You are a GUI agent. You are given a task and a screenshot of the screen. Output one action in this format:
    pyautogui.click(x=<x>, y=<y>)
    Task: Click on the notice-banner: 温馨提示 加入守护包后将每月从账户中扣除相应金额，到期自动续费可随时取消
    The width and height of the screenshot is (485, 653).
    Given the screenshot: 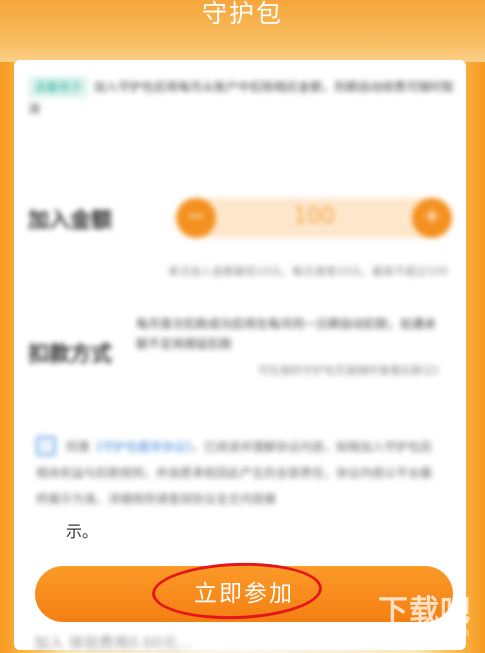 What is the action you would take?
    pyautogui.click(x=242, y=98)
    